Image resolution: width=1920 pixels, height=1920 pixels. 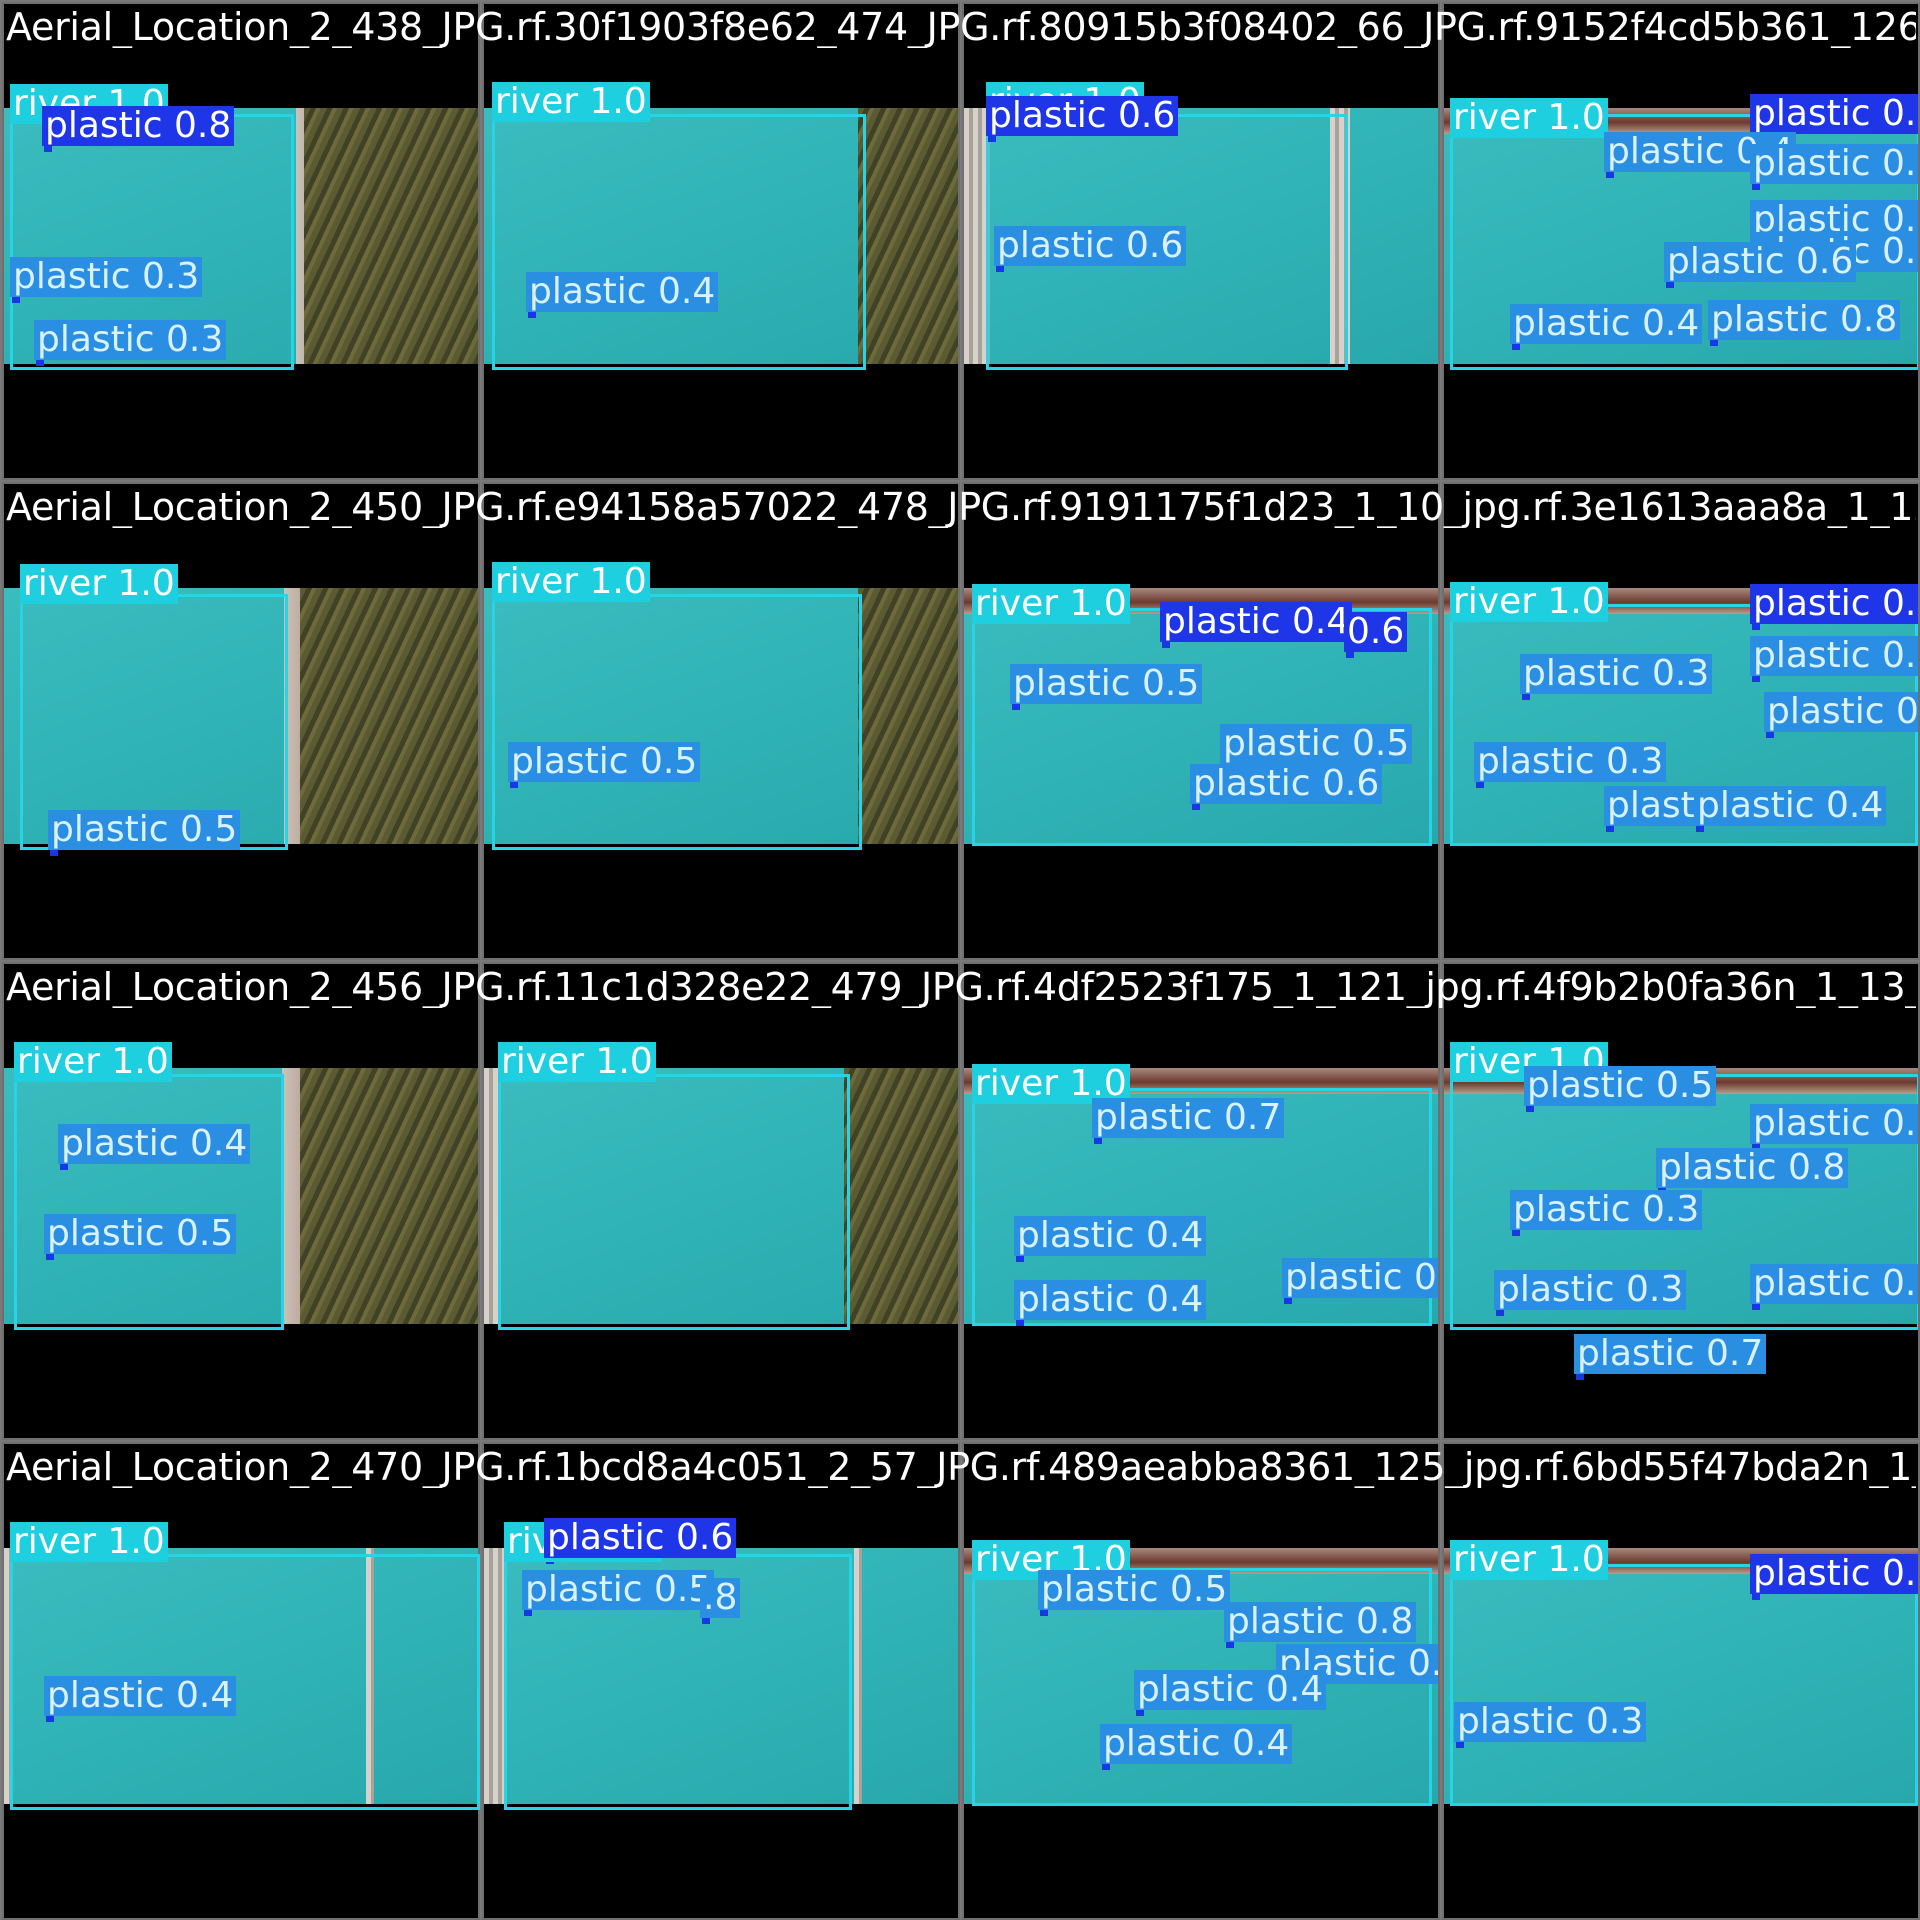 I want to click on detection-tile: river 1.0plastic 0.6plastic 0.6, so click(x=1201, y=241).